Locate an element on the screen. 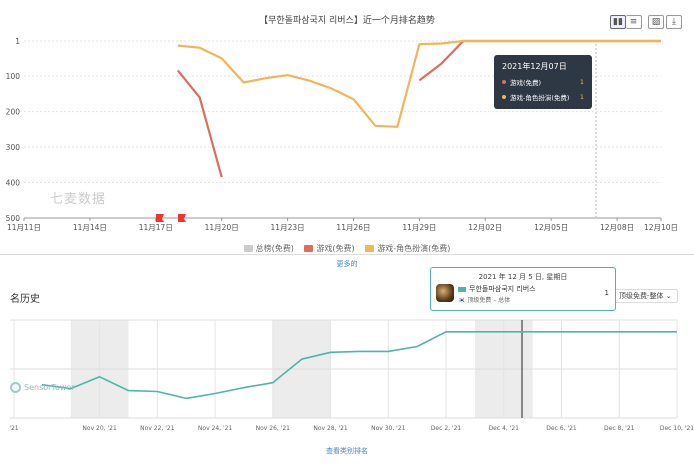 The height and width of the screenshot is (466, 694). watermark: 七麦数据 is located at coordinates (78, 199).